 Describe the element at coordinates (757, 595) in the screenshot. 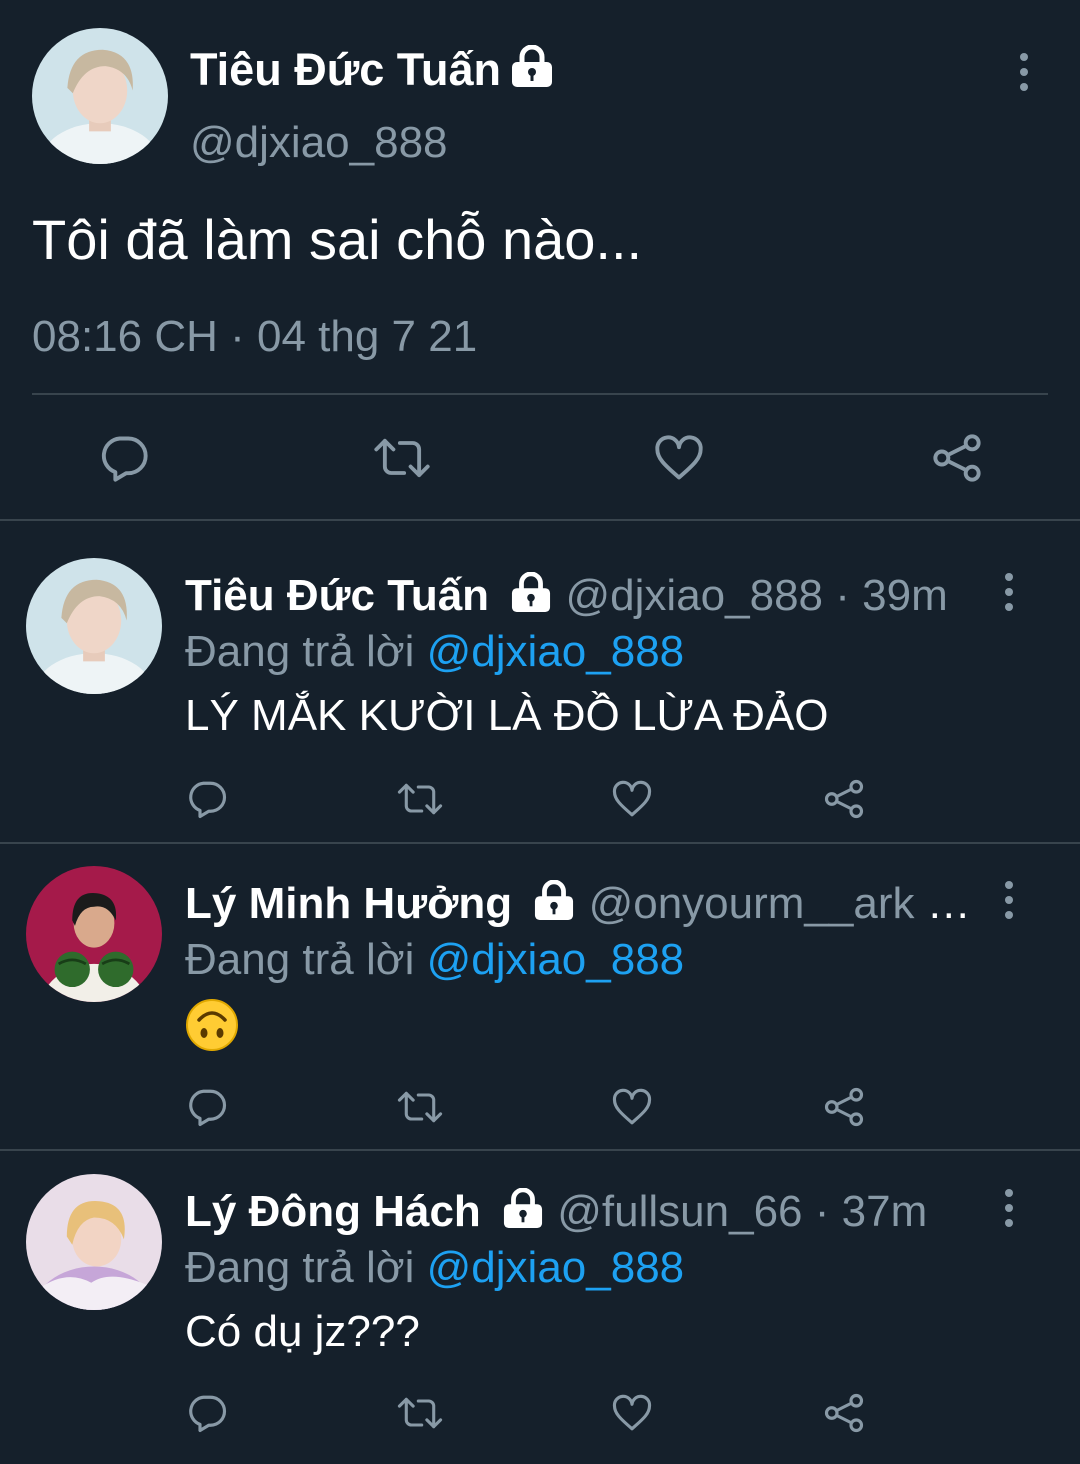

I see `author-handle-time: @djxiao_888 · 39m` at that location.